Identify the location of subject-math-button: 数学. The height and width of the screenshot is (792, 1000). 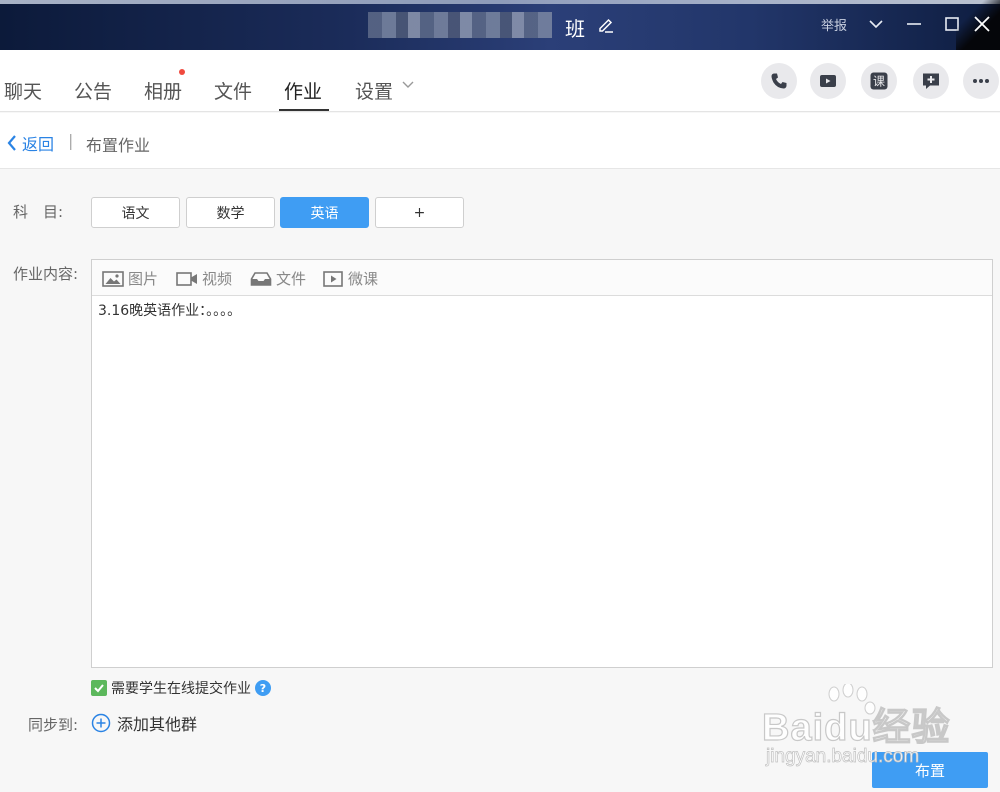
(230, 212).